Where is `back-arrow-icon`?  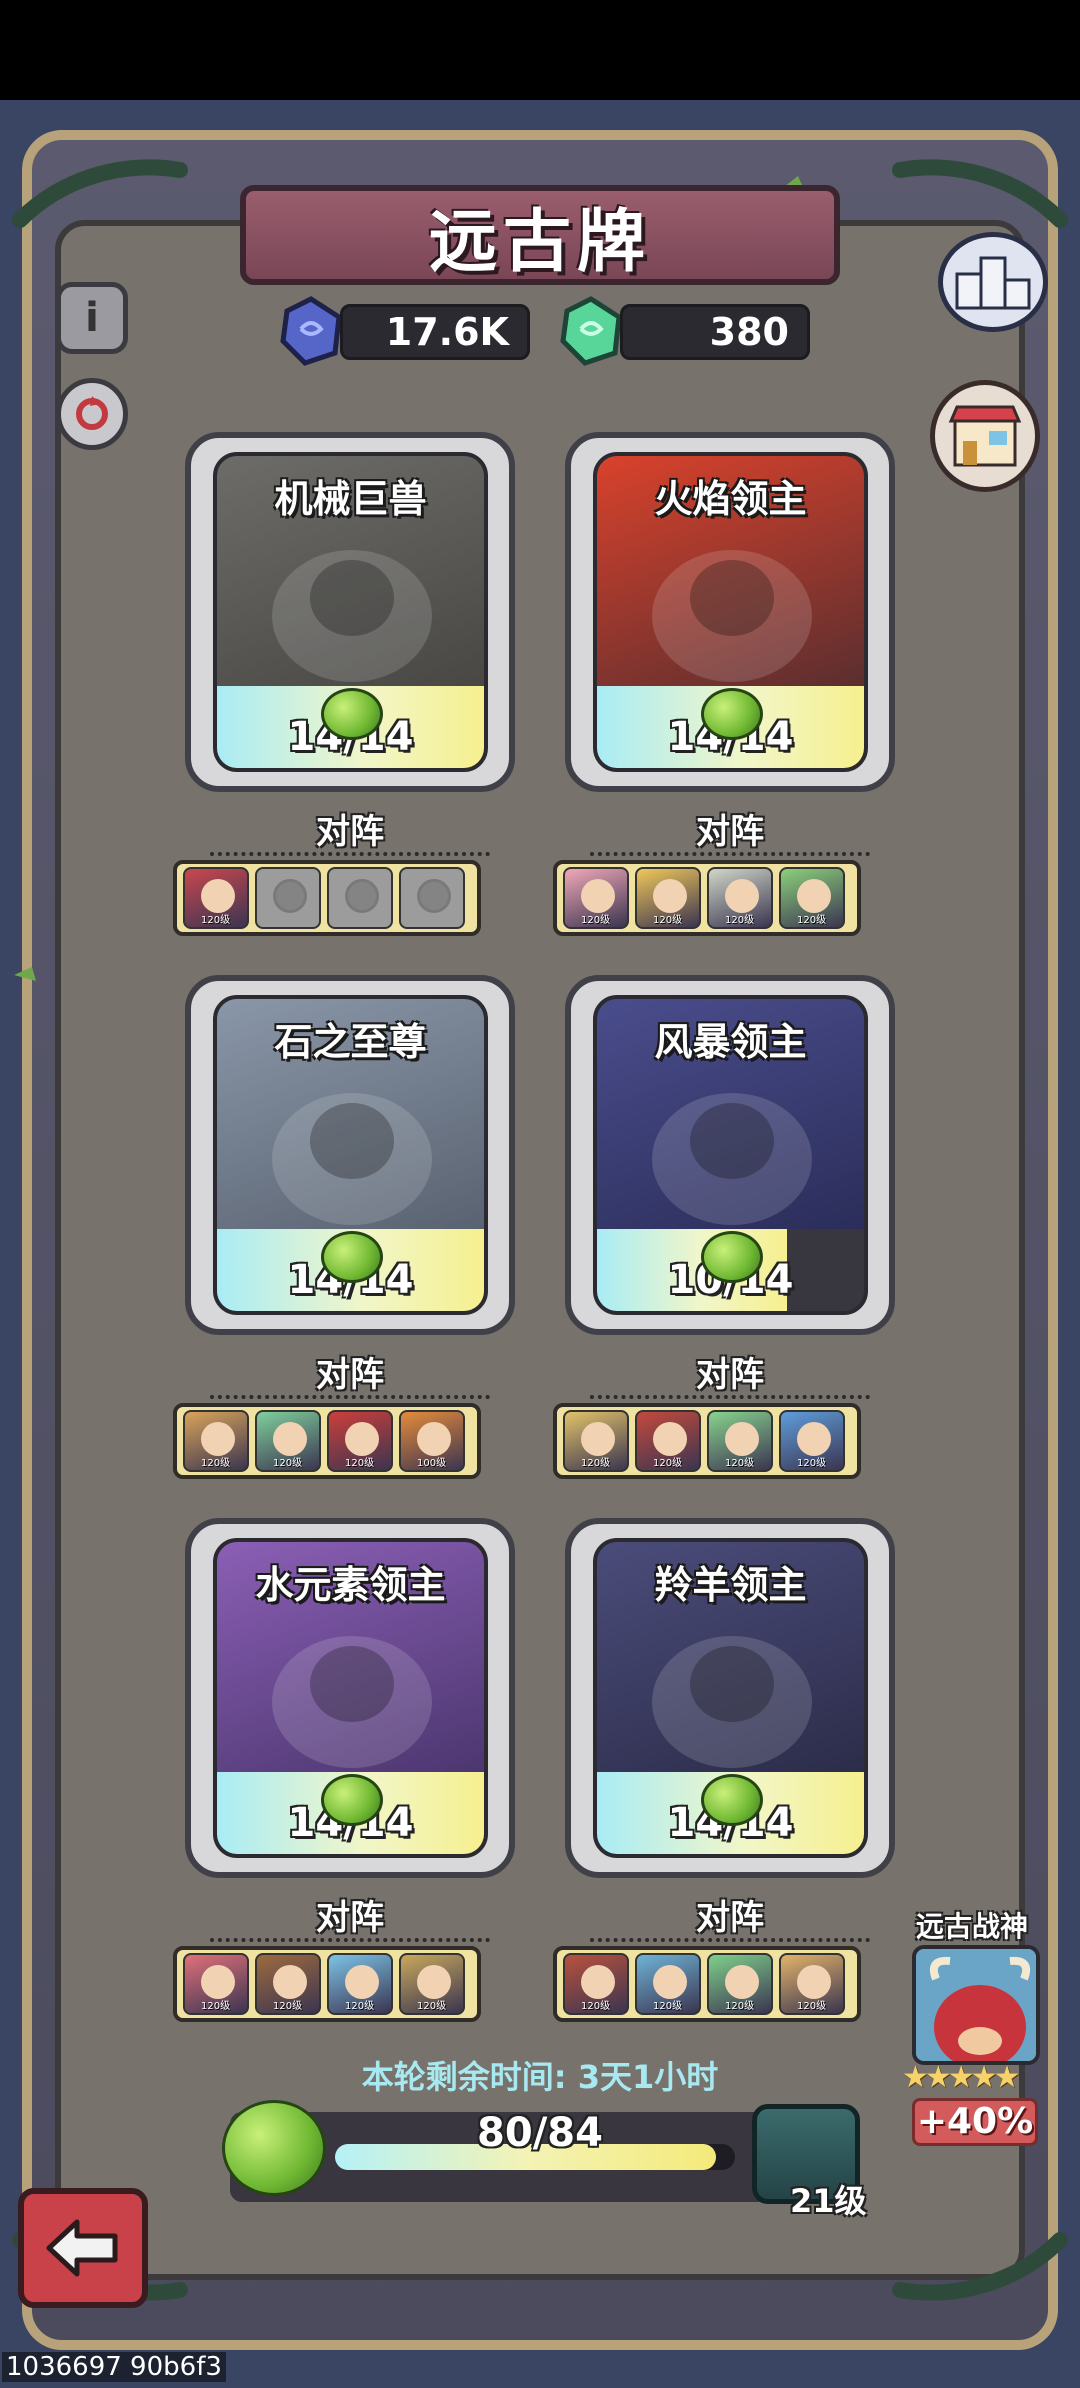 back-arrow-icon is located at coordinates (82, 2248).